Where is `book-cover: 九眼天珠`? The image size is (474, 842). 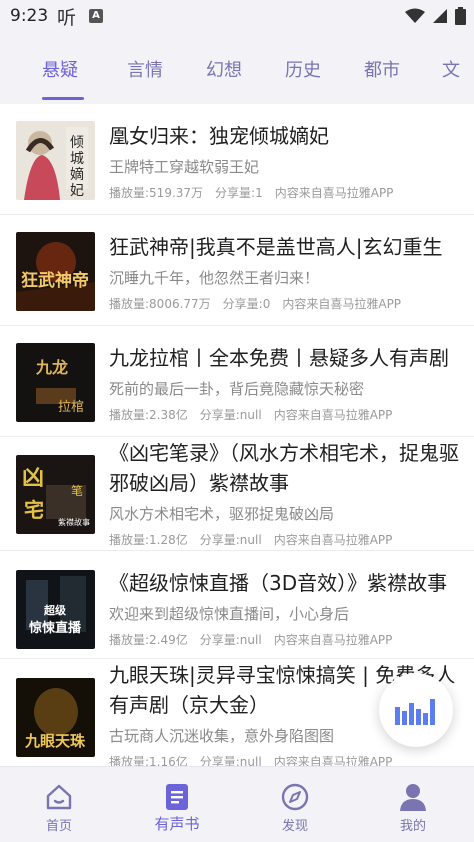
book-cover: 九眼天珠 is located at coordinates (55, 717).